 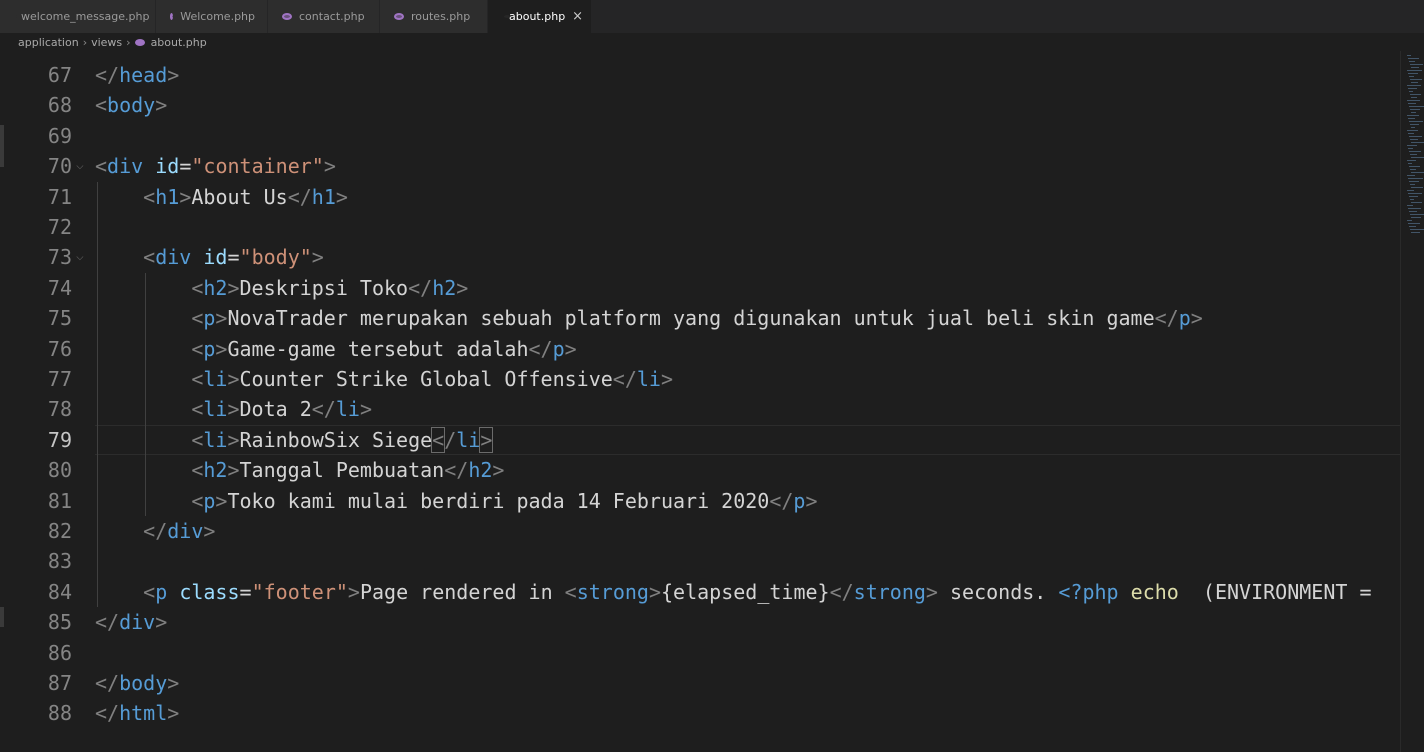 I want to click on line-number: 67, so click(x=59, y=75).